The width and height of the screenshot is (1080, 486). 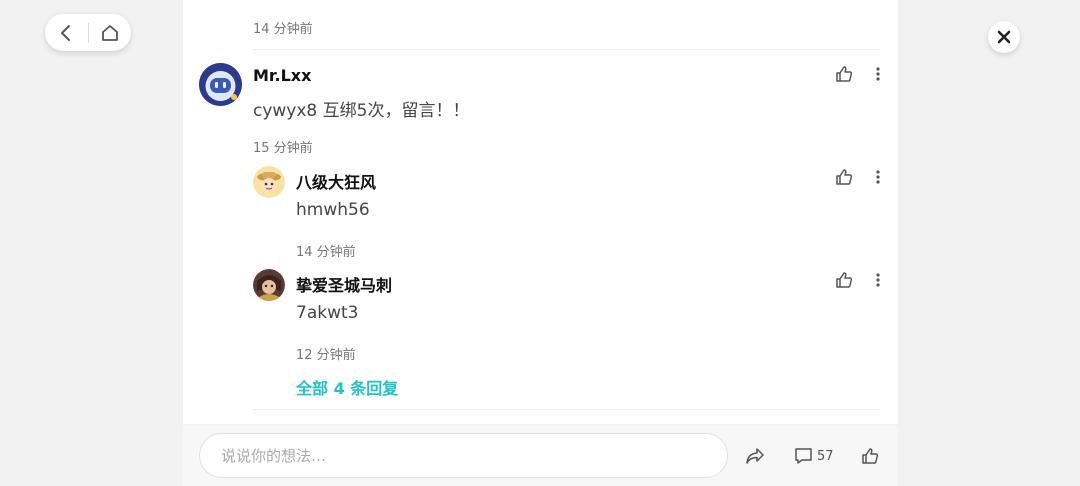 What do you see at coordinates (803, 456) in the screenshot?
I see `comment-icon` at bounding box center [803, 456].